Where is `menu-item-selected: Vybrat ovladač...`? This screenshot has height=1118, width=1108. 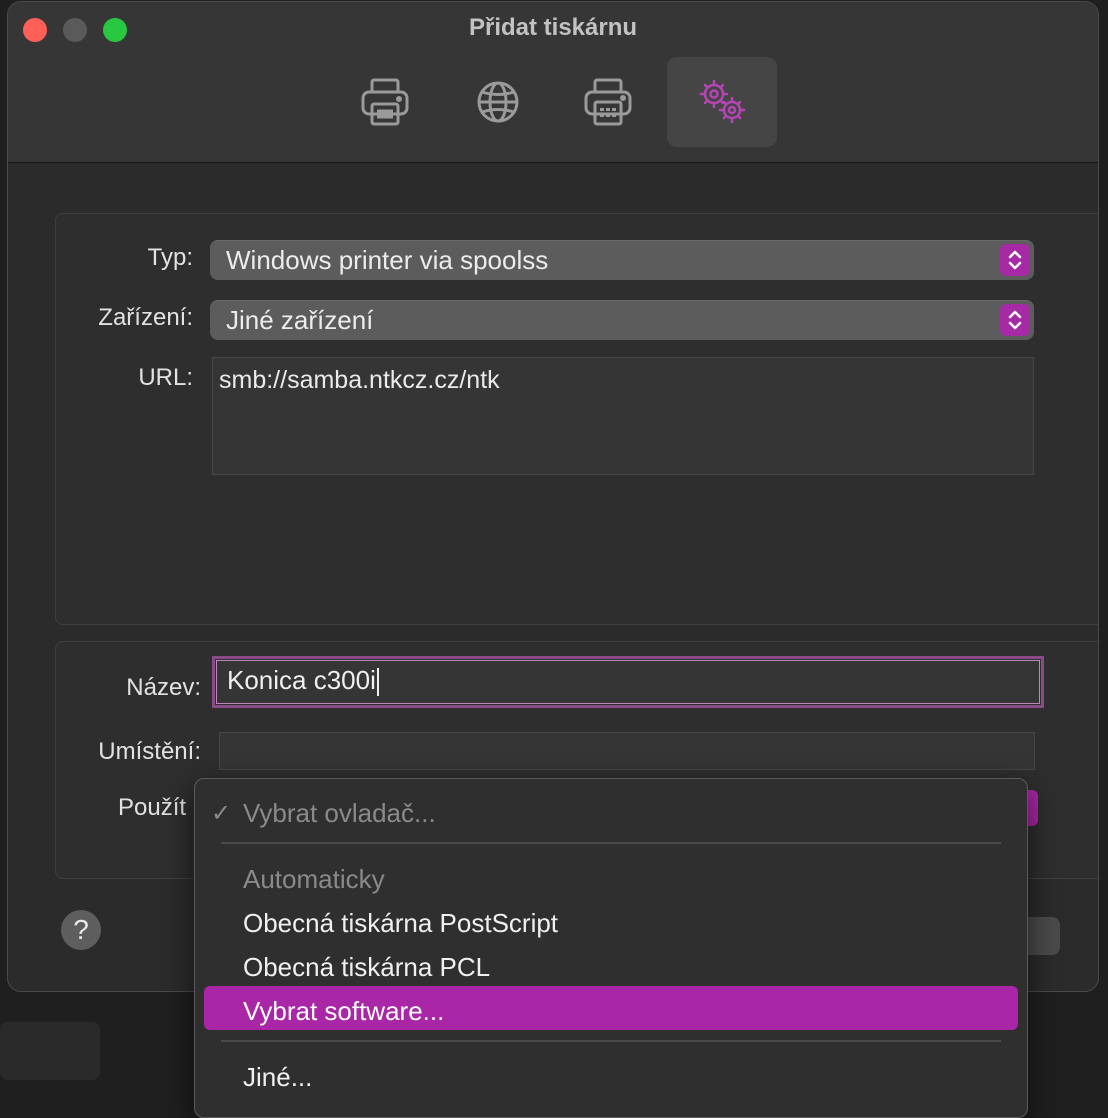
menu-item-selected: Vybrat ovladač... is located at coordinates (339, 813).